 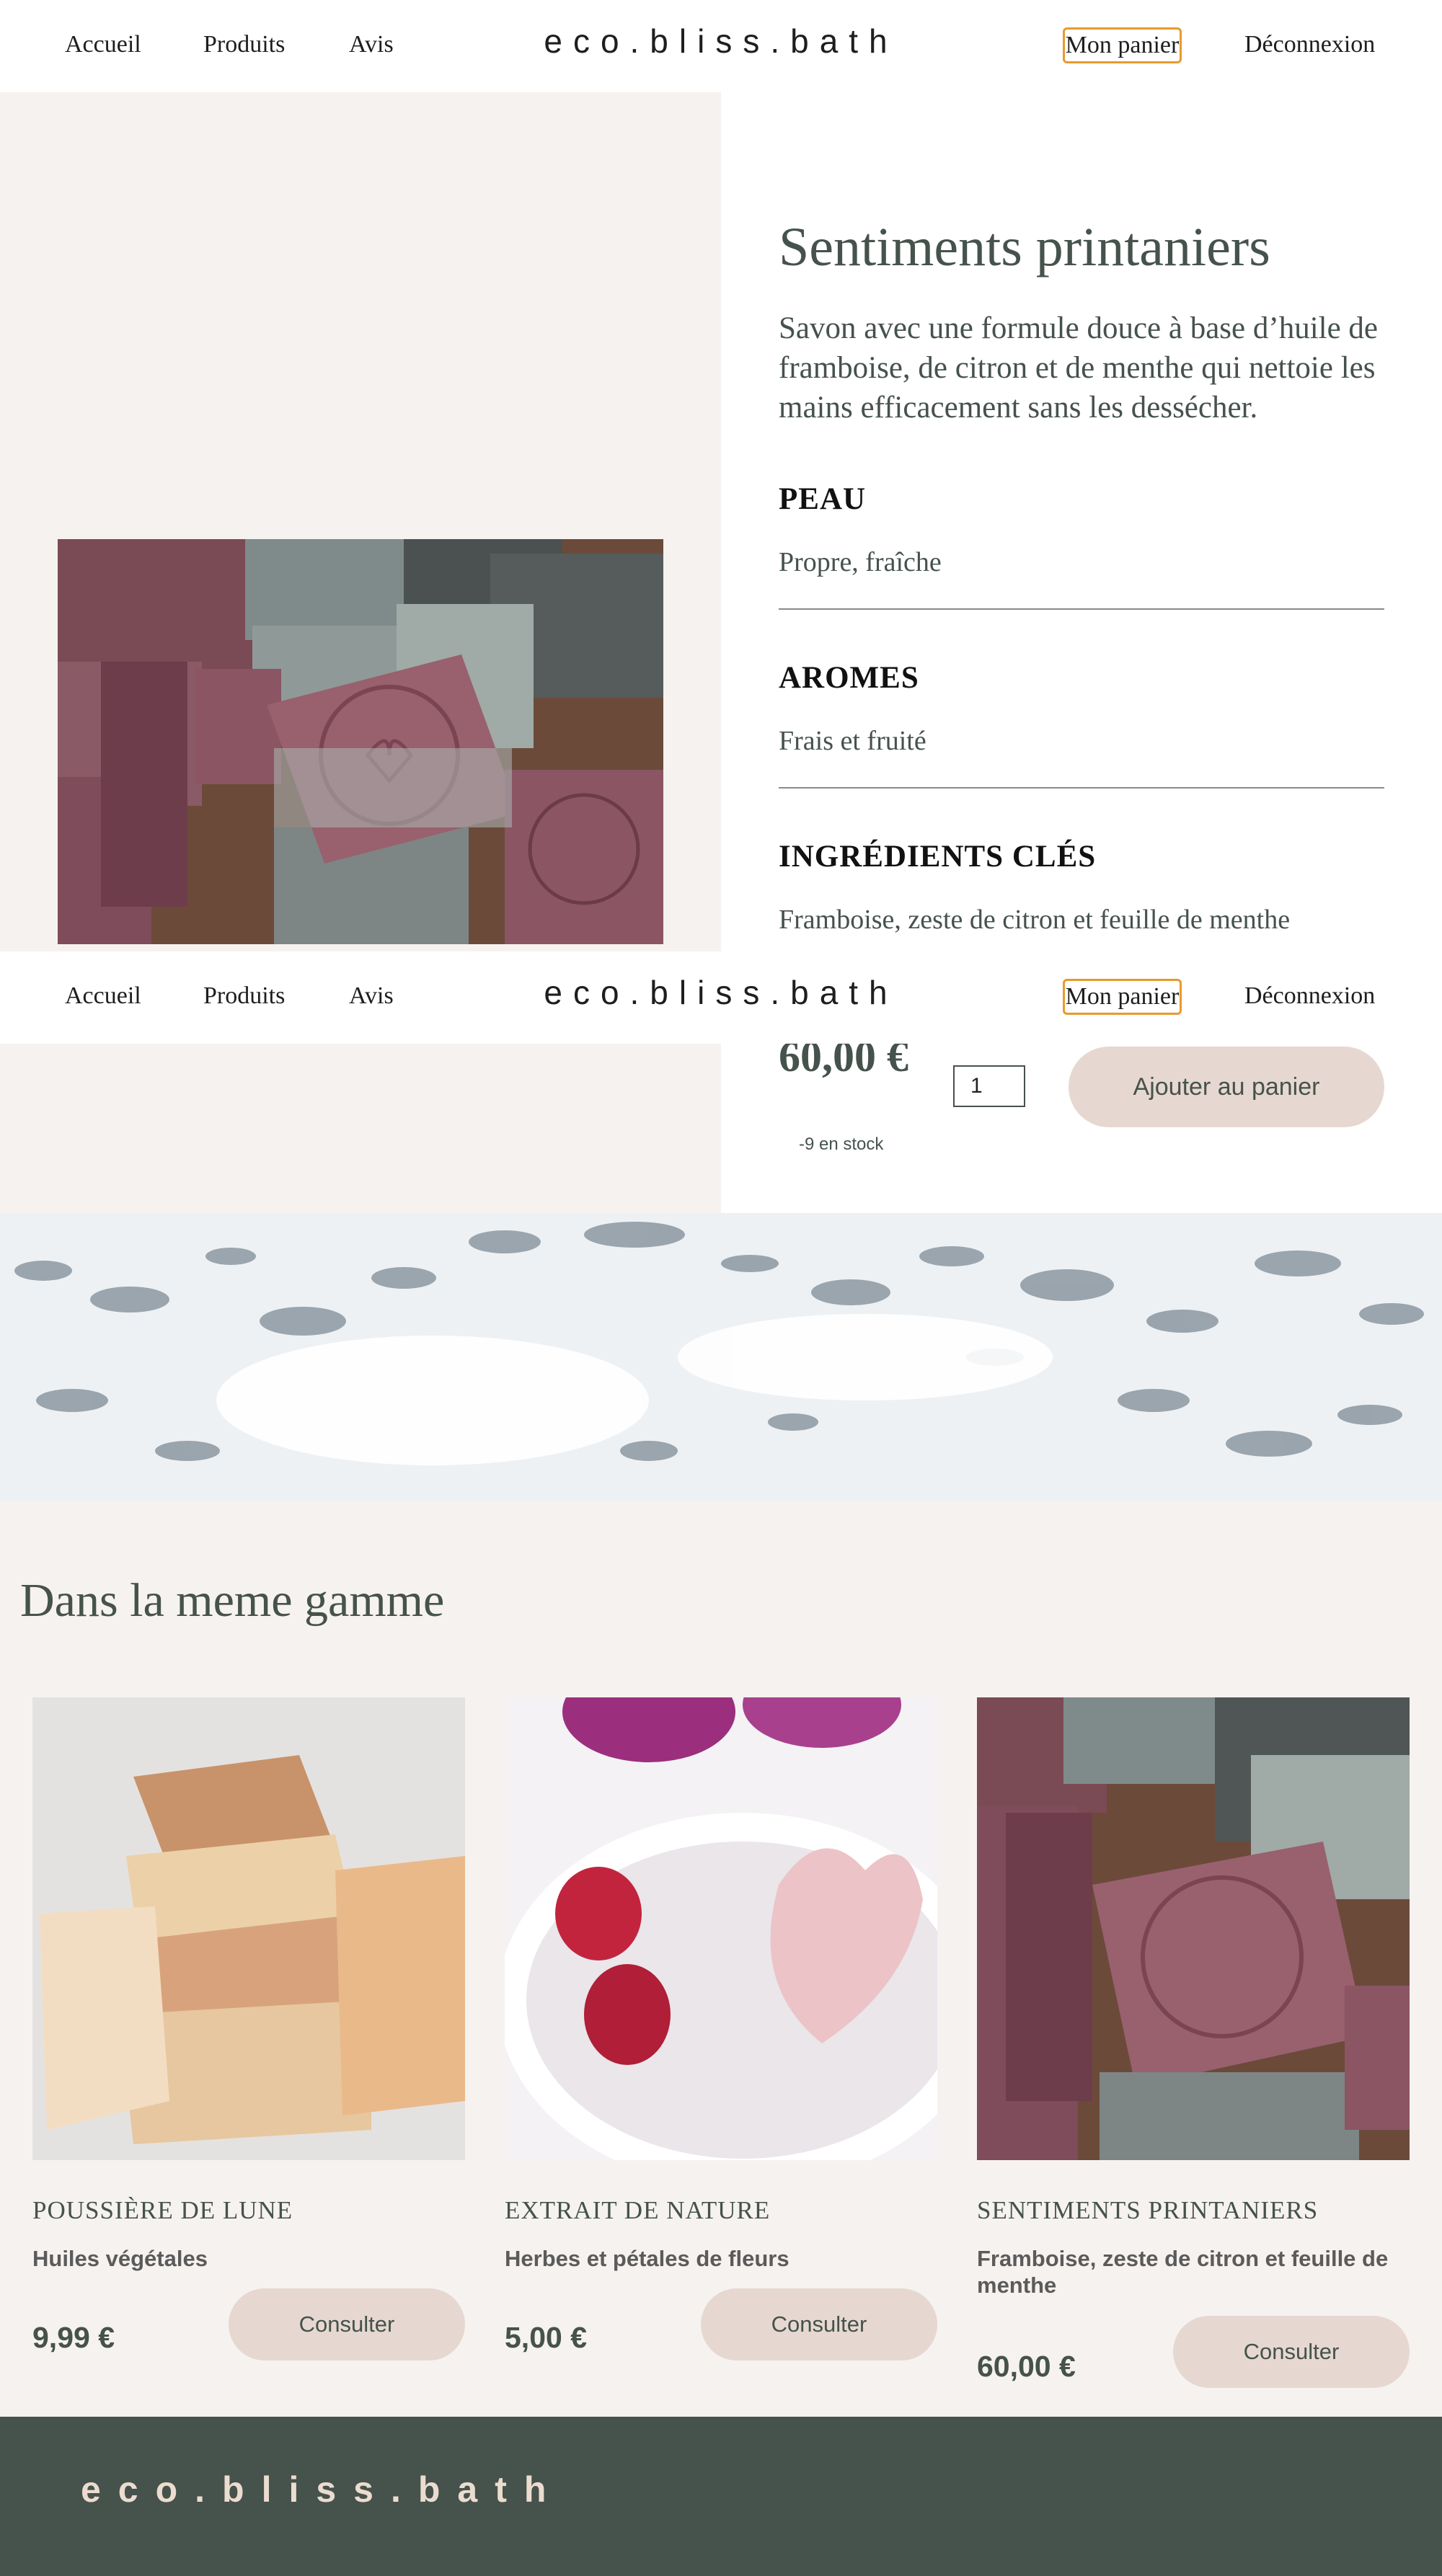 I want to click on product-card-name: EXTRAIT DE NATURE, so click(x=638, y=2210).